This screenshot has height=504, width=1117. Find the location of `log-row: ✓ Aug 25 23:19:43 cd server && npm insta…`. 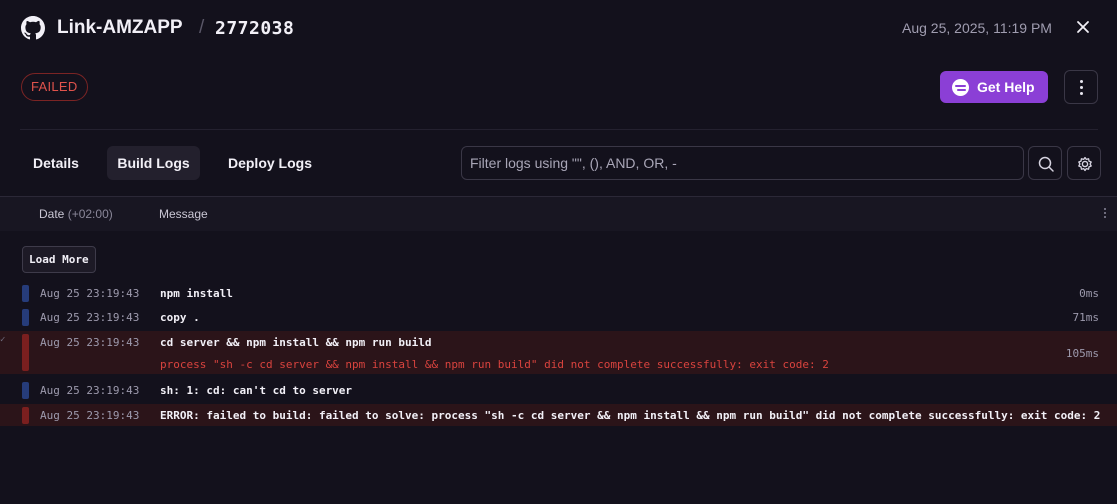

log-row: ✓ Aug 25 23:19:43 cd server && npm insta… is located at coordinates (558, 352).